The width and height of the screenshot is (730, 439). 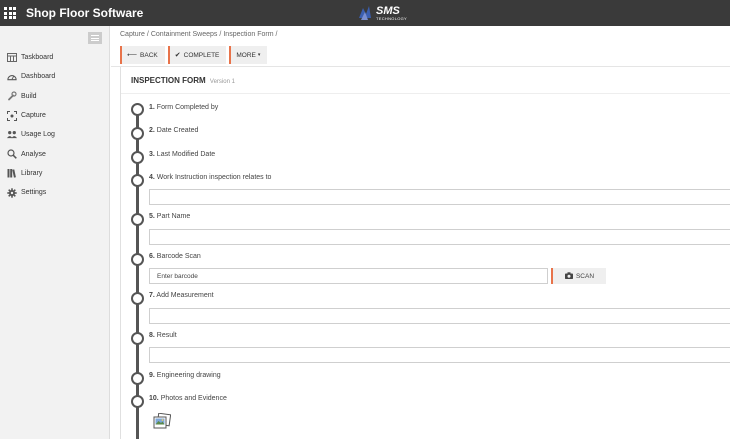 What do you see at coordinates (170, 216) in the screenshot?
I see `step-label: 5. Part Name` at bounding box center [170, 216].